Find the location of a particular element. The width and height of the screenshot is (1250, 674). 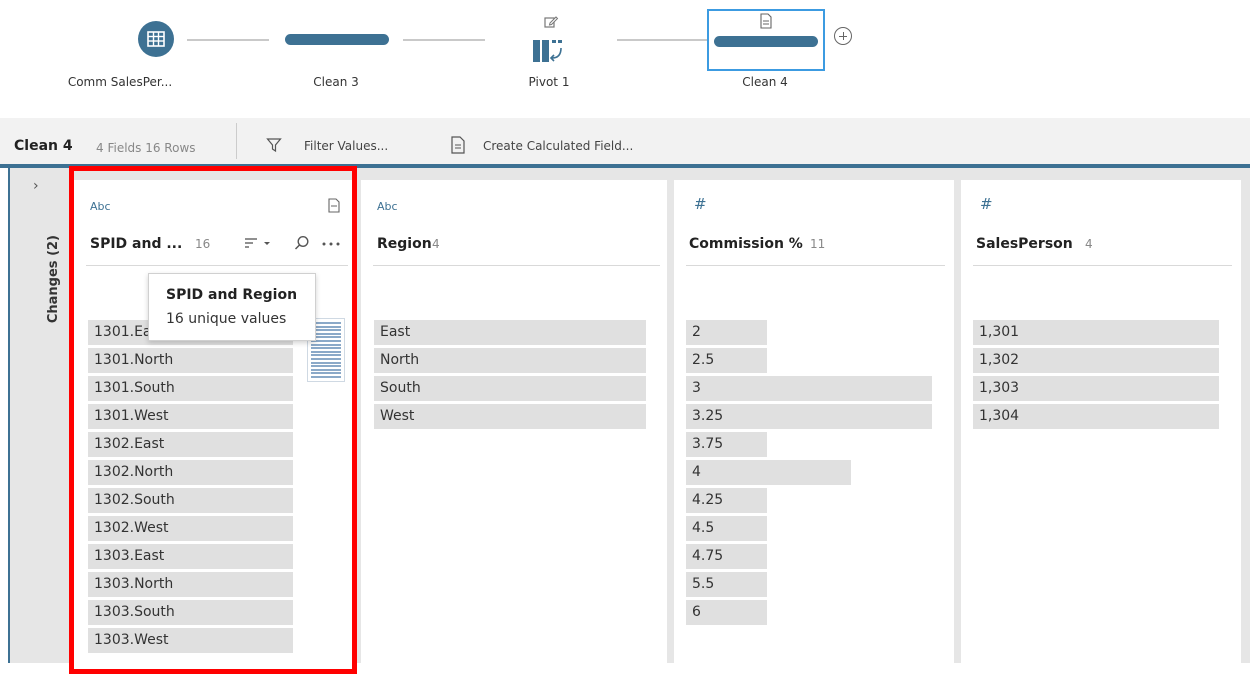

step-meta: 4 Fields 16 Rows is located at coordinates (146, 148).